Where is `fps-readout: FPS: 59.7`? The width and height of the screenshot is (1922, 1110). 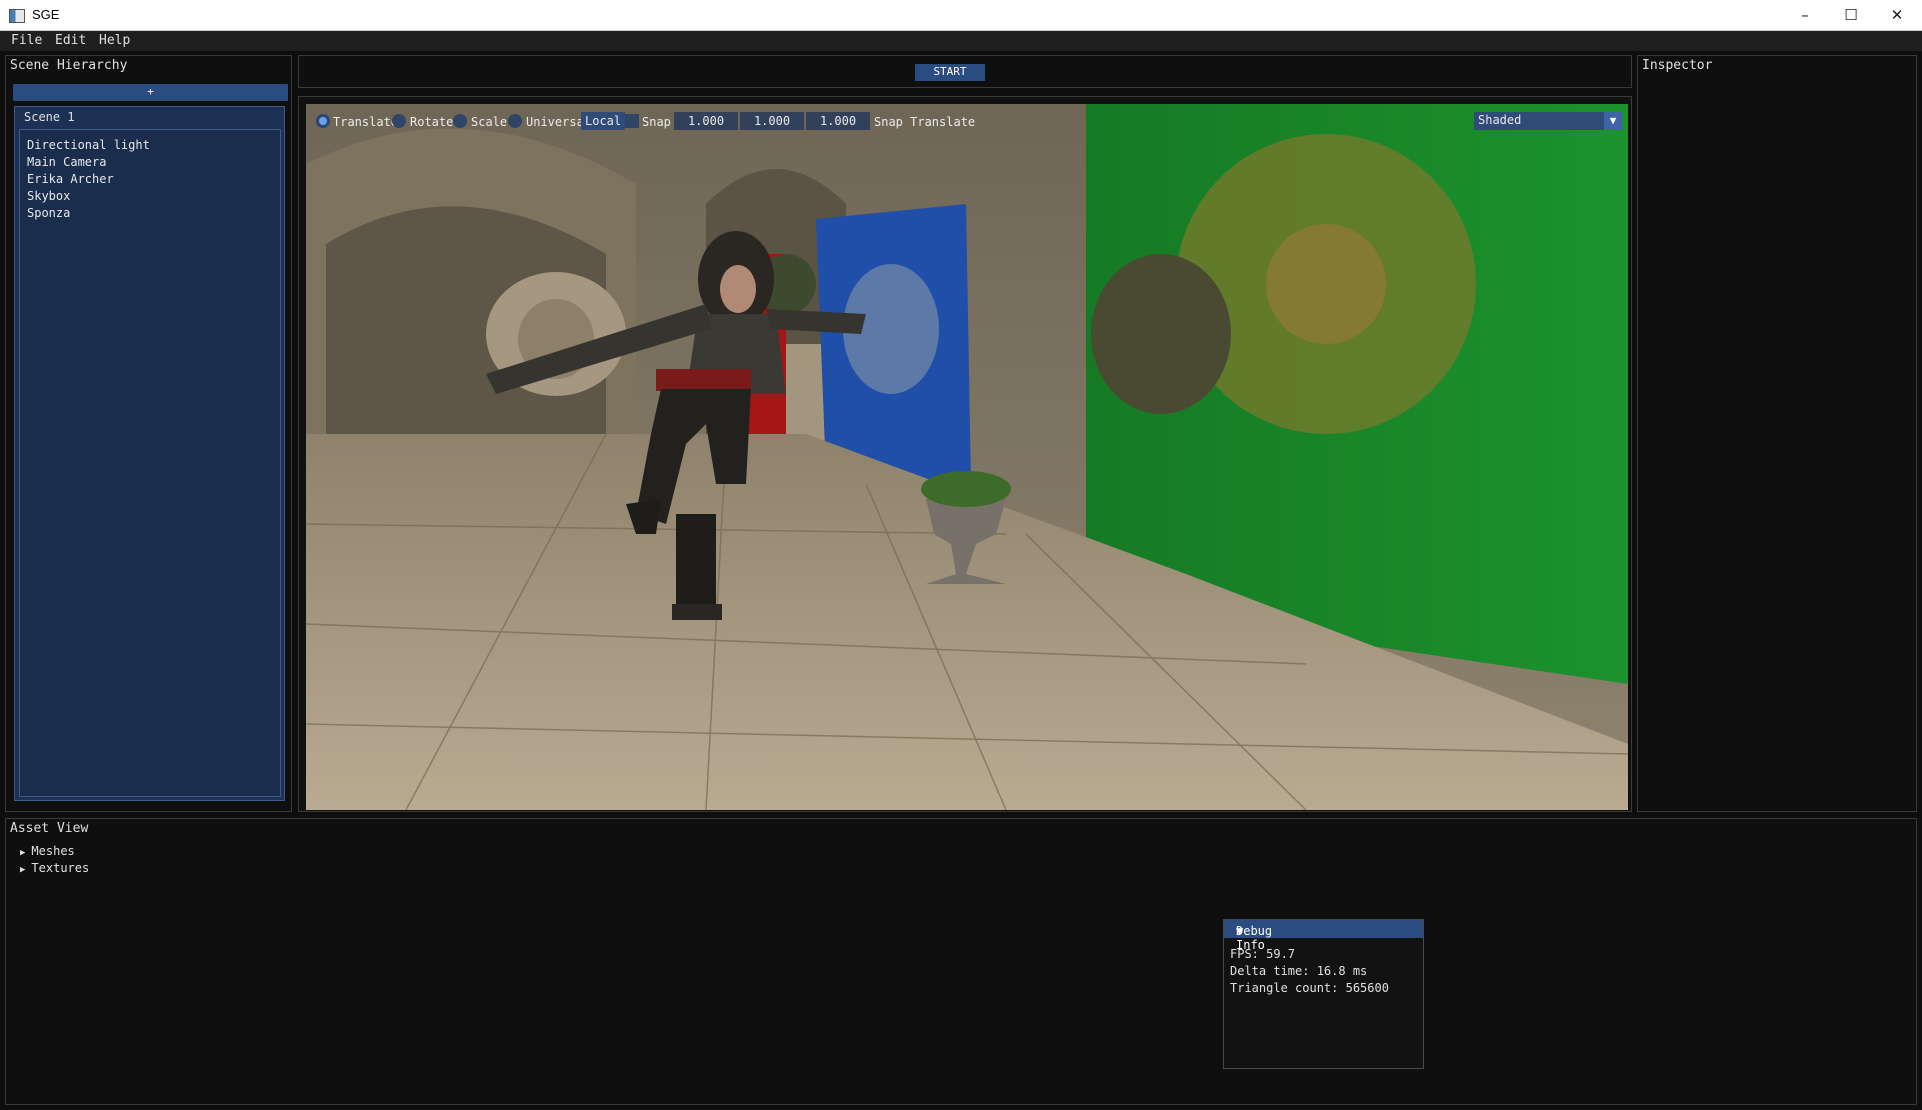 fps-readout: FPS: 59.7 is located at coordinates (1263, 954).